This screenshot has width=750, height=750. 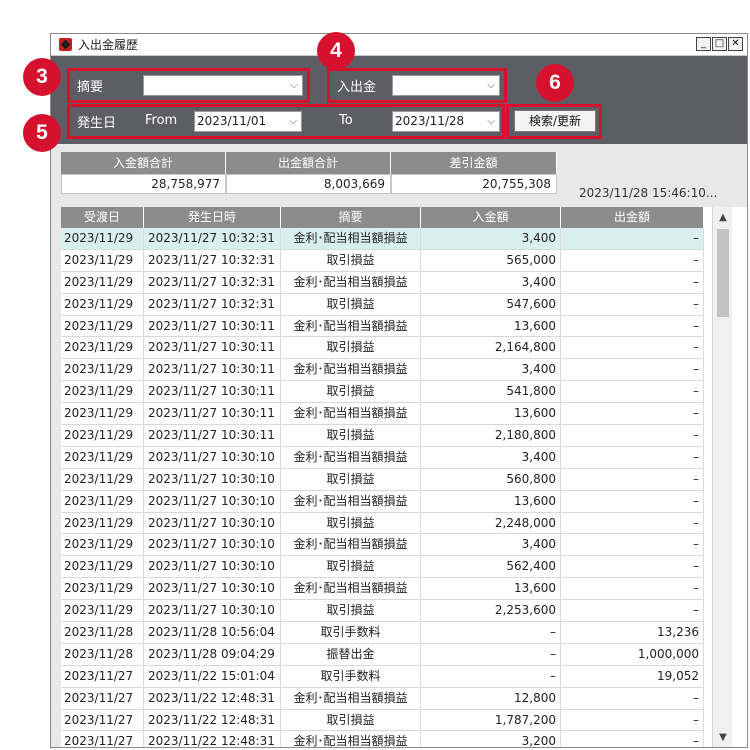 What do you see at coordinates (143, 163) in the screenshot?
I see `deposit-total-header: 入金額合計` at bounding box center [143, 163].